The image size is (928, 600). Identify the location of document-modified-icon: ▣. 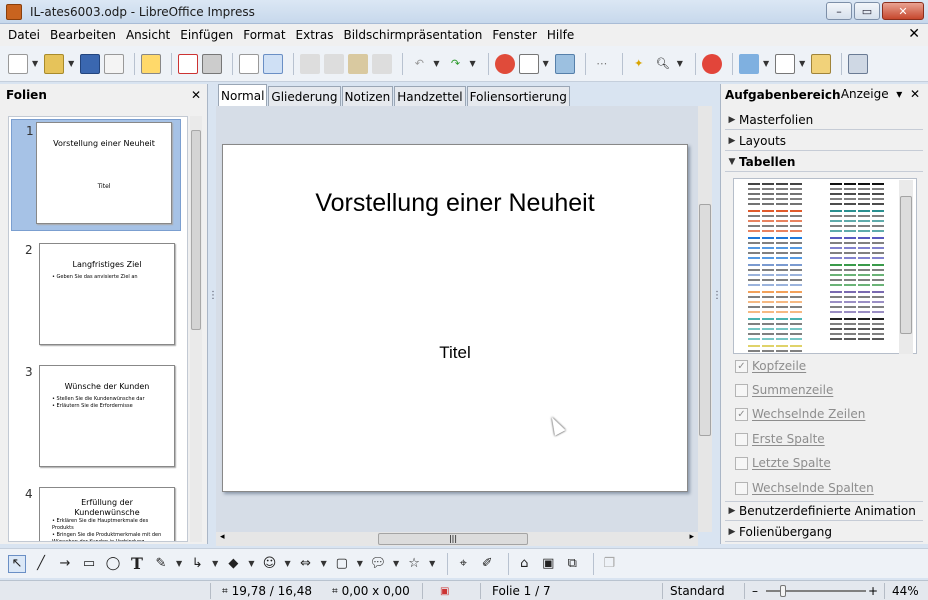
(444, 591).